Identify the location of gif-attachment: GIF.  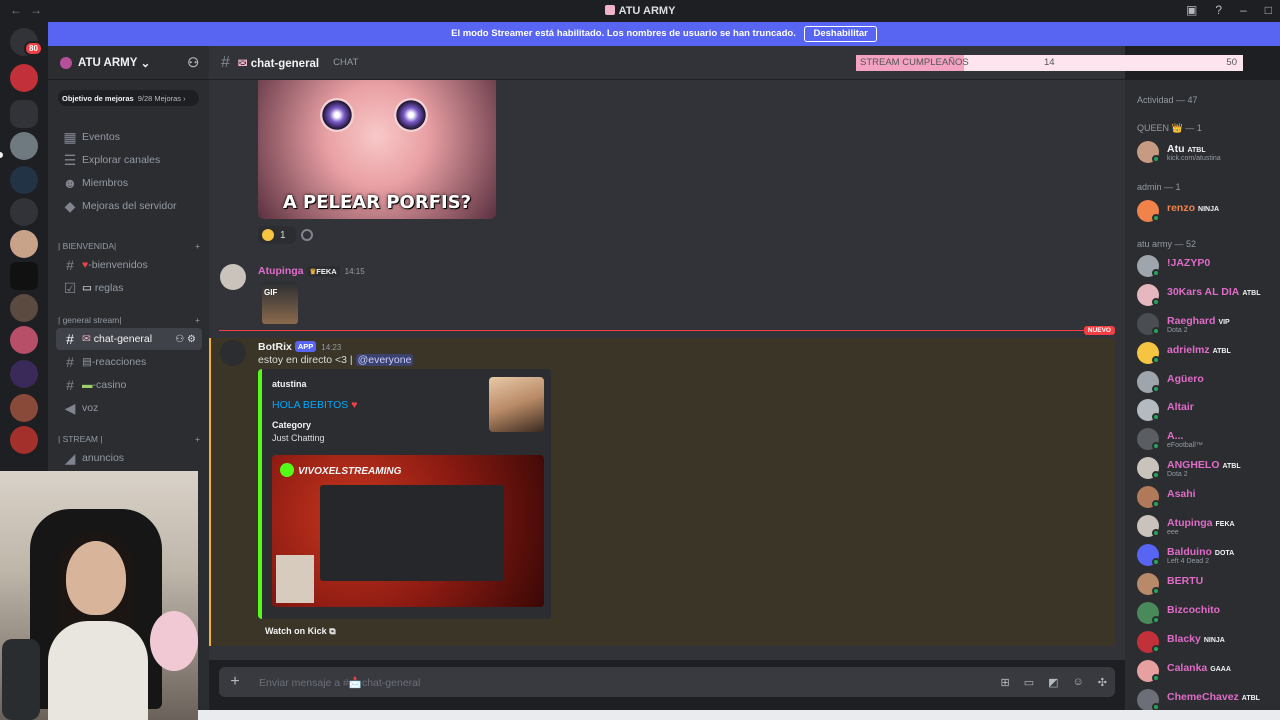
(280, 303).